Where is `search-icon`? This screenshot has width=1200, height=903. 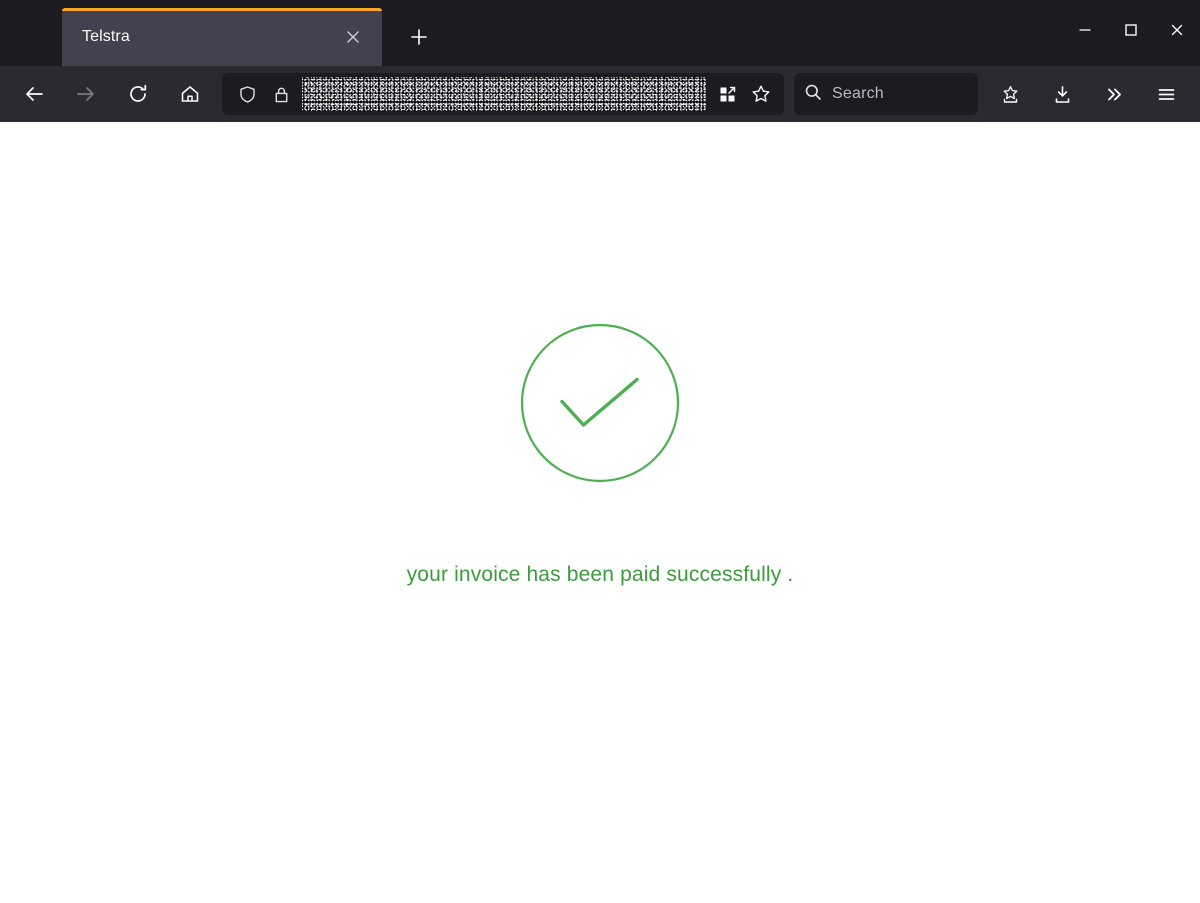 search-icon is located at coordinates (813, 94).